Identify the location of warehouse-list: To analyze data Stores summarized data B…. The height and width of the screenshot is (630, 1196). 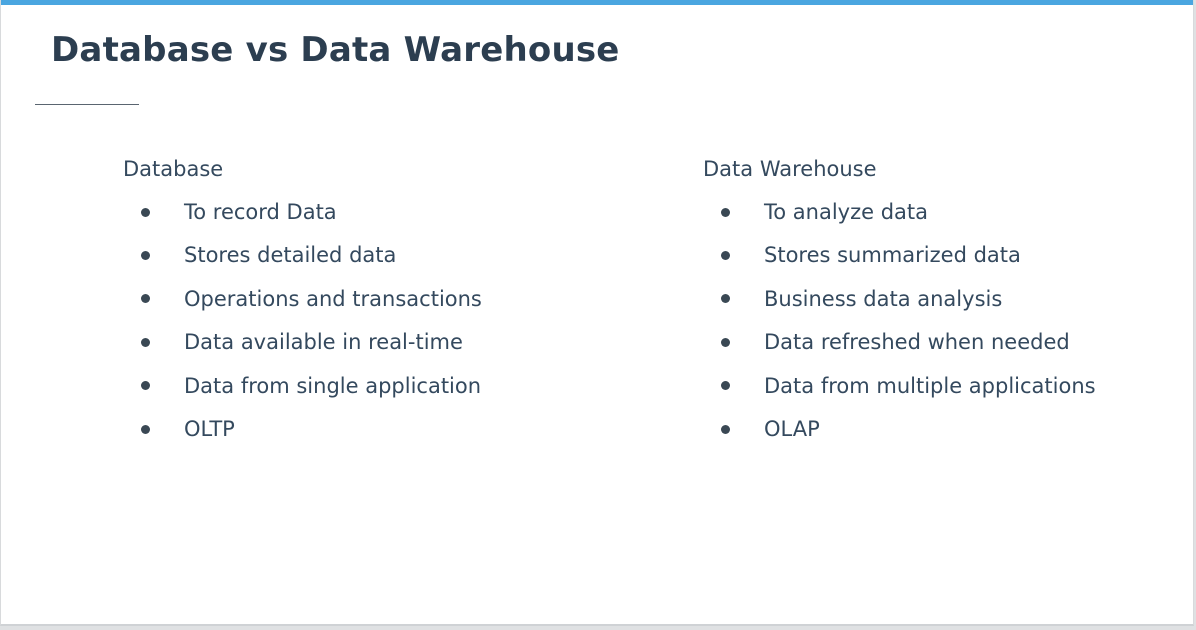
(899, 321).